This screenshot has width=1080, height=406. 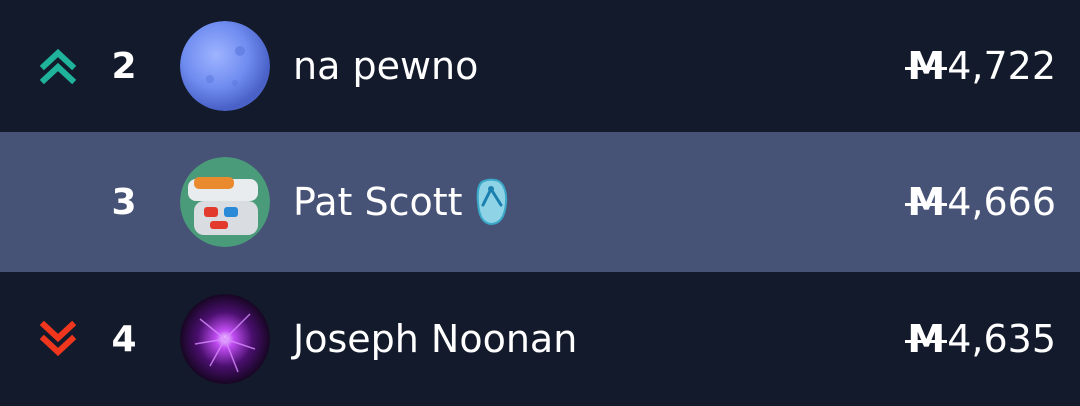 I want to click on player-name: Pat Scott, so click(x=401, y=202).